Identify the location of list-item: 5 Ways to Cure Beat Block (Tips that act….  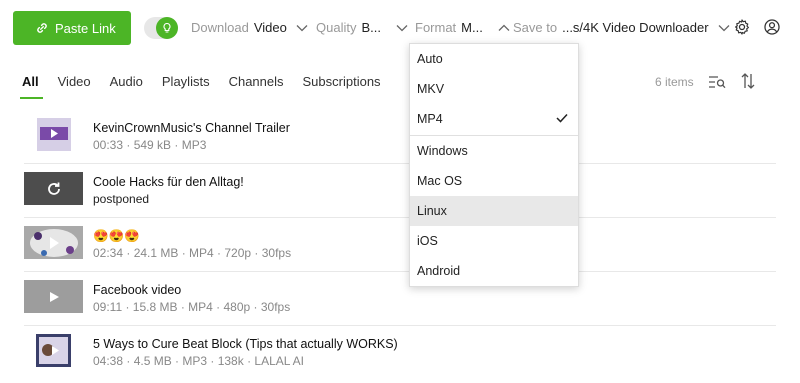
(400, 353).